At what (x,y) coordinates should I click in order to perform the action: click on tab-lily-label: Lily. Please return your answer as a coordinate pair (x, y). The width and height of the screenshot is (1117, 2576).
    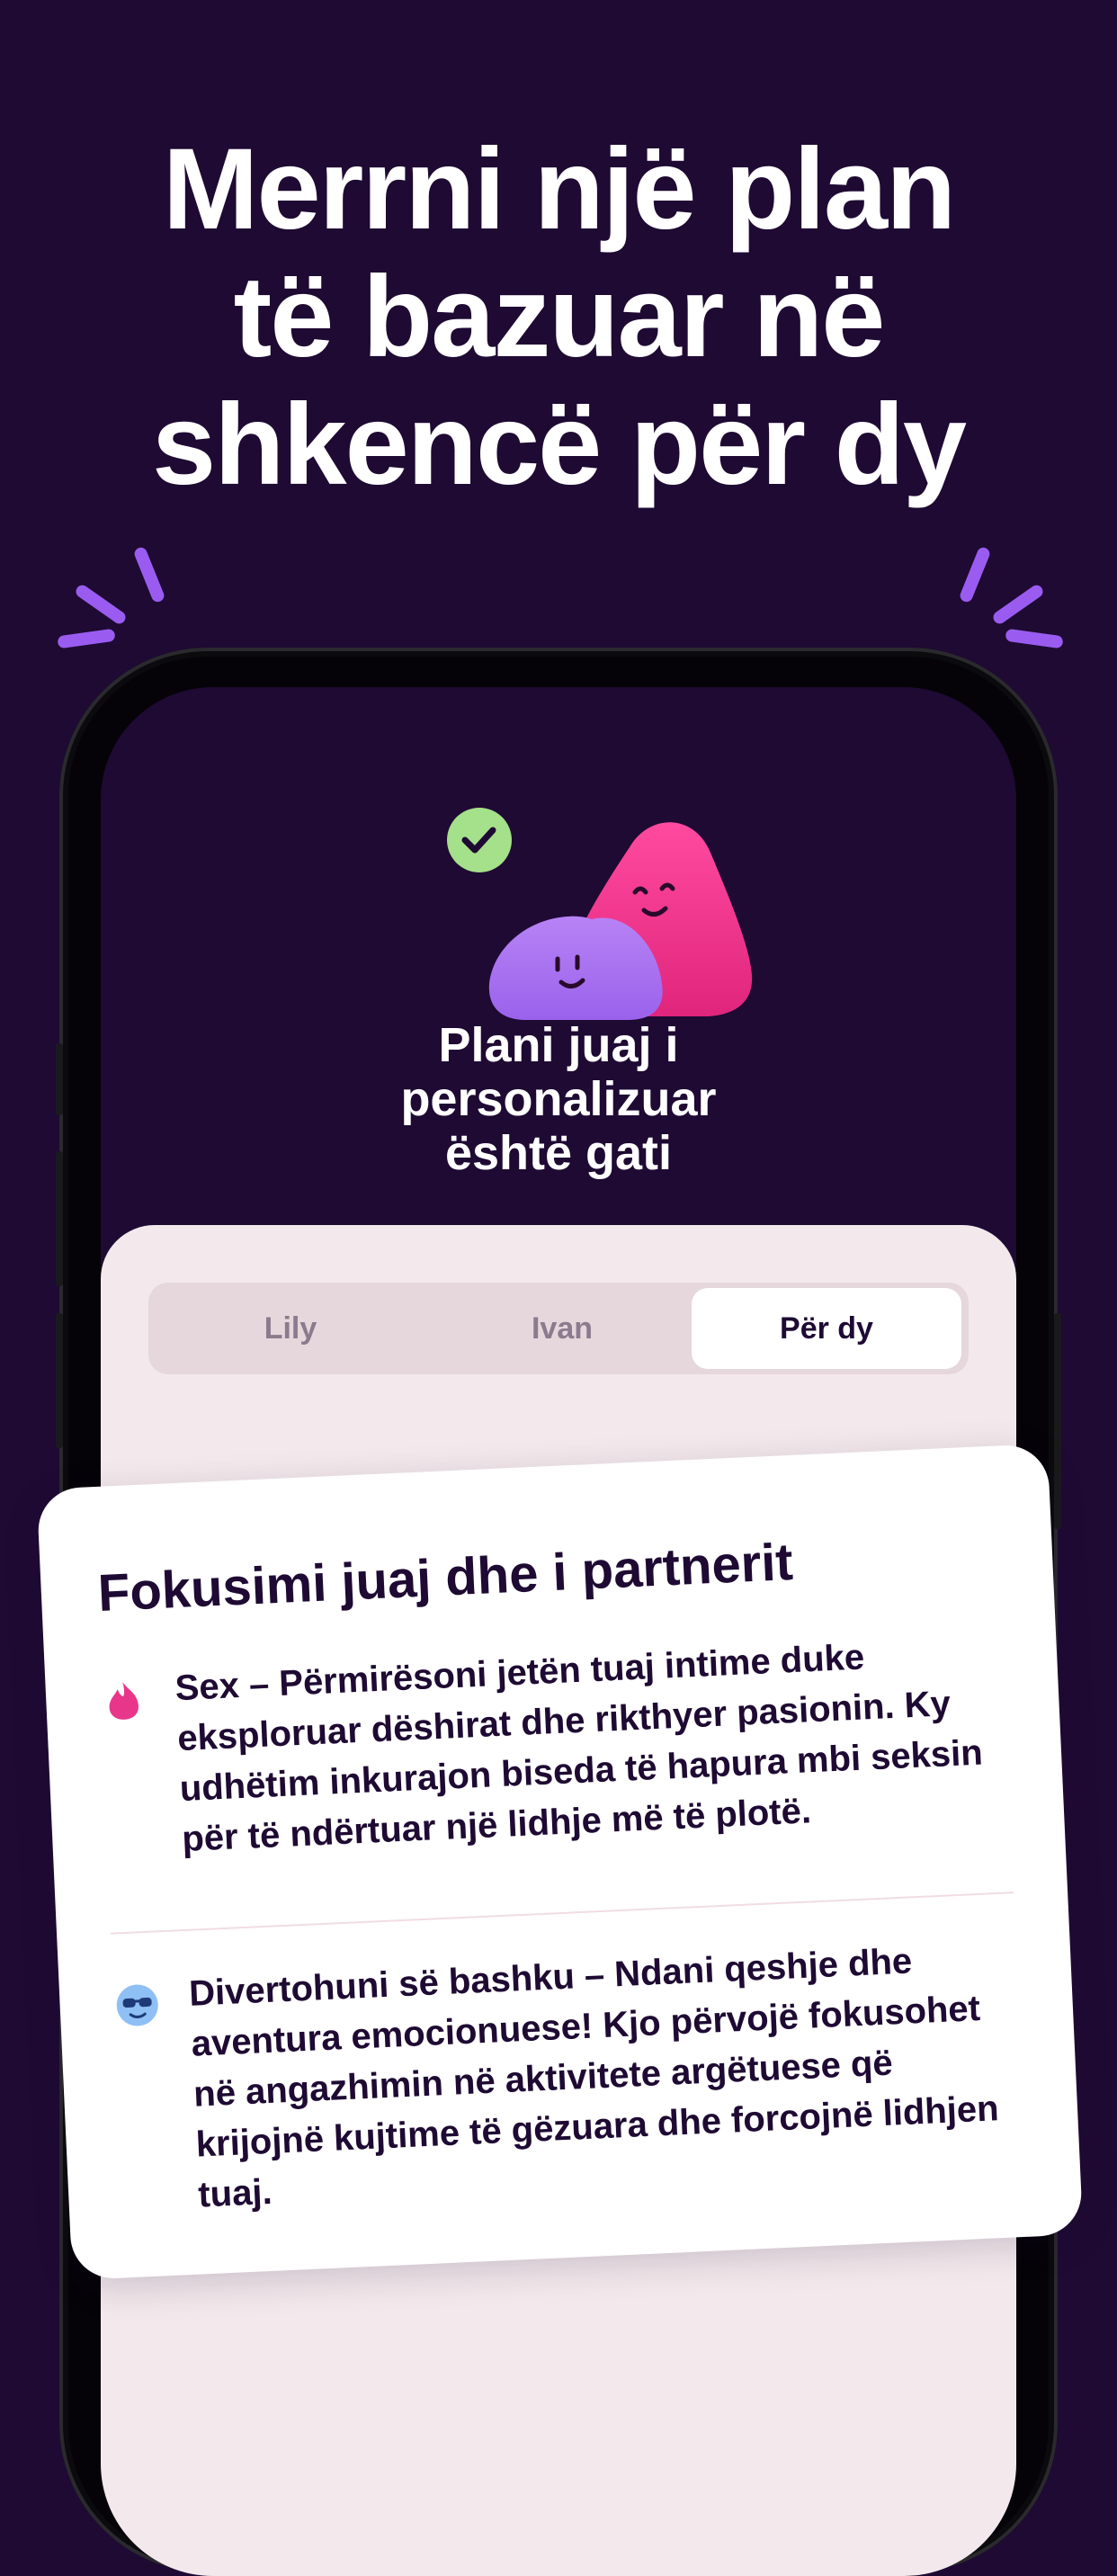
    Looking at the image, I should click on (290, 1328).